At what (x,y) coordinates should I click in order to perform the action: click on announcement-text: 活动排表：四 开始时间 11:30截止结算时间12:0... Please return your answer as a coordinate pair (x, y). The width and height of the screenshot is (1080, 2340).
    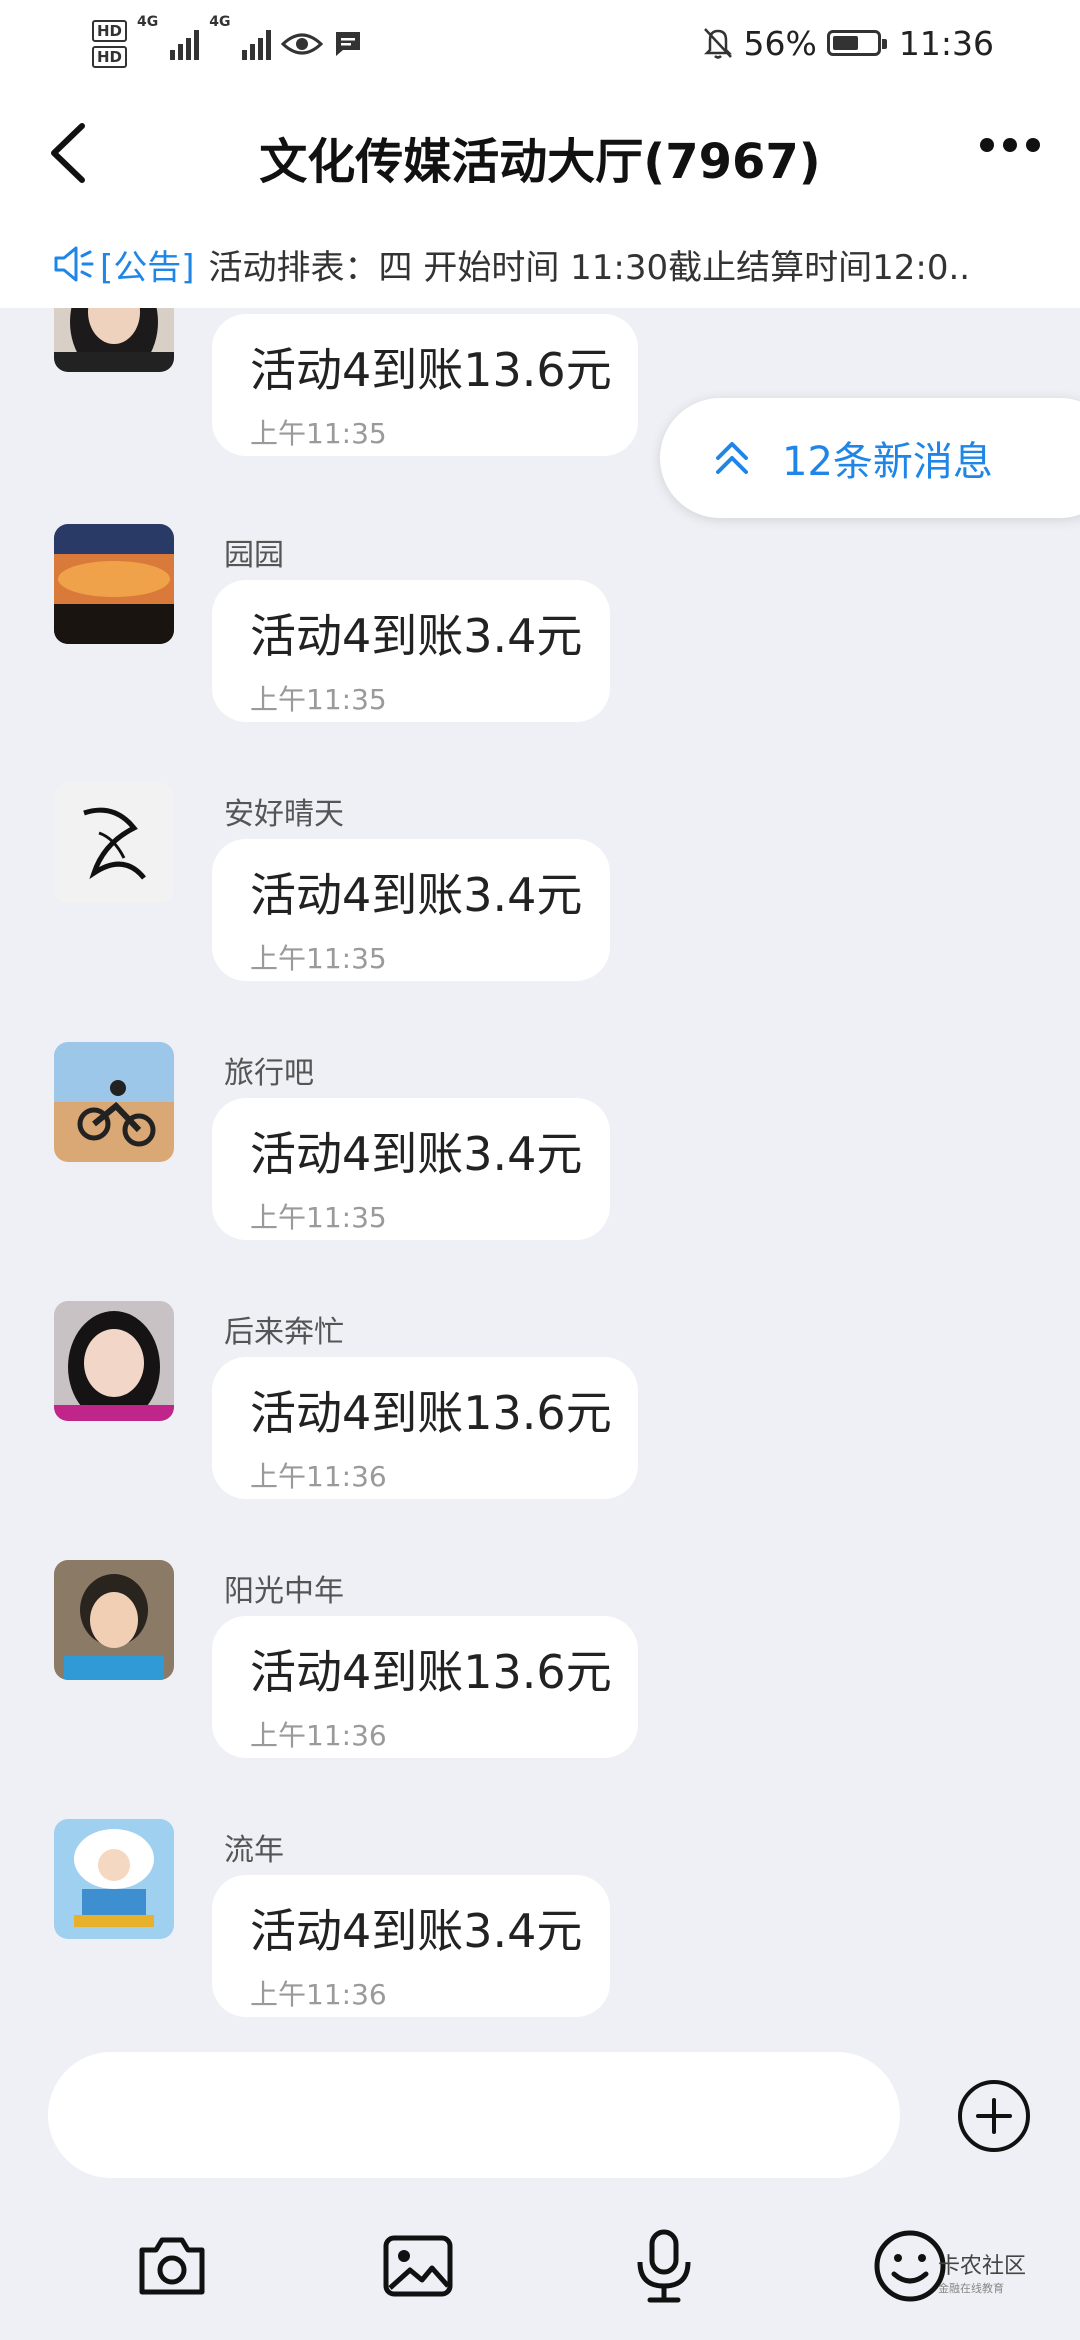
    Looking at the image, I should click on (589, 267).